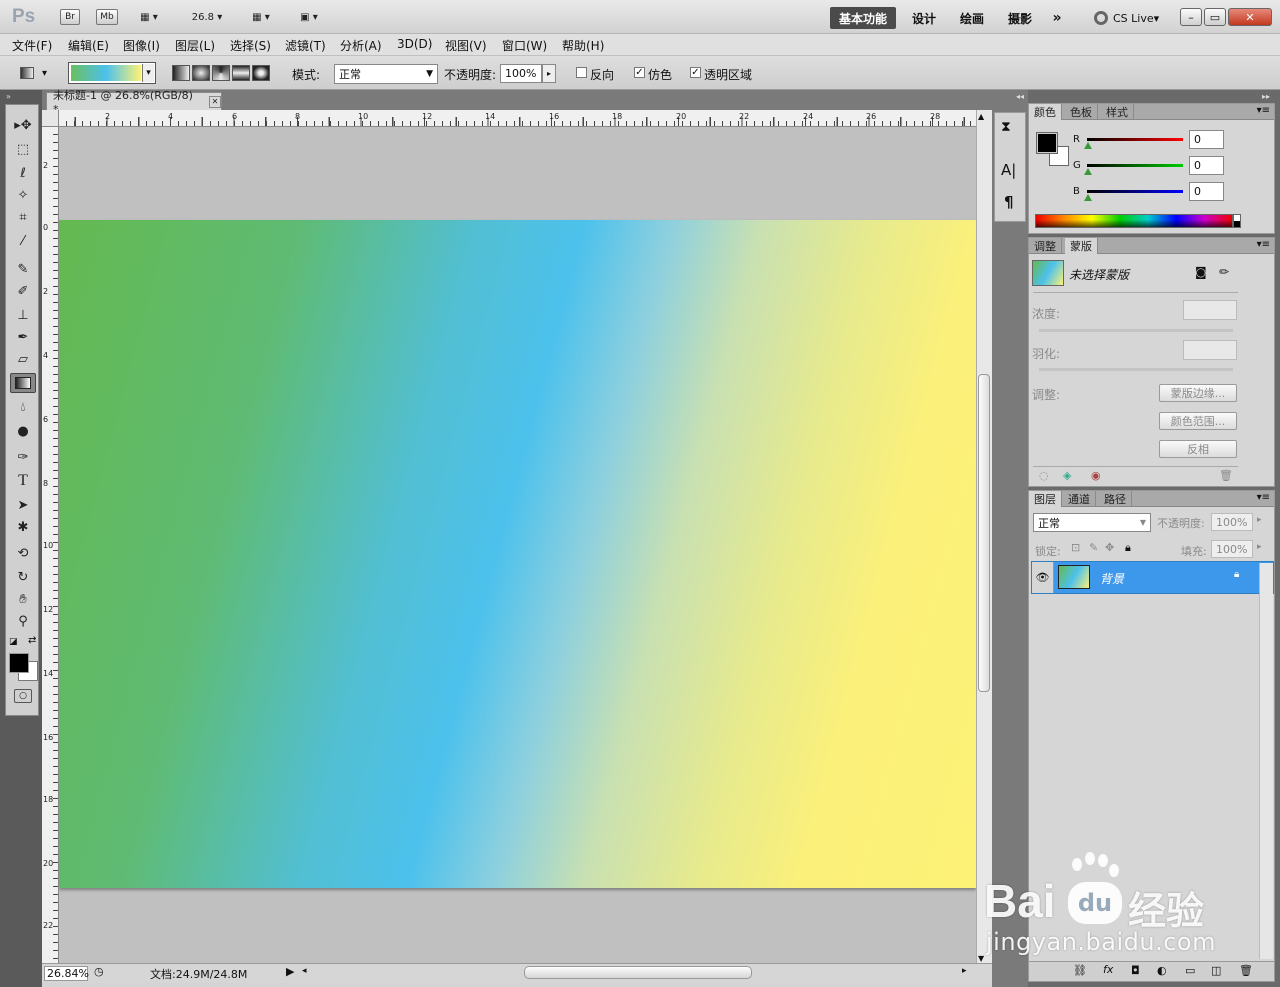 Image resolution: width=1280 pixels, height=987 pixels. What do you see at coordinates (1224, 272) in the screenshot?
I see `vector-mask-icon: ✏︎` at bounding box center [1224, 272].